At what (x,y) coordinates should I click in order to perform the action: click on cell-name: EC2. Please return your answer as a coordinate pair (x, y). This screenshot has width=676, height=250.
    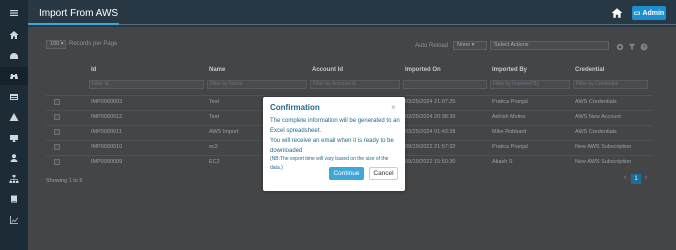
    Looking at the image, I should click on (214, 162).